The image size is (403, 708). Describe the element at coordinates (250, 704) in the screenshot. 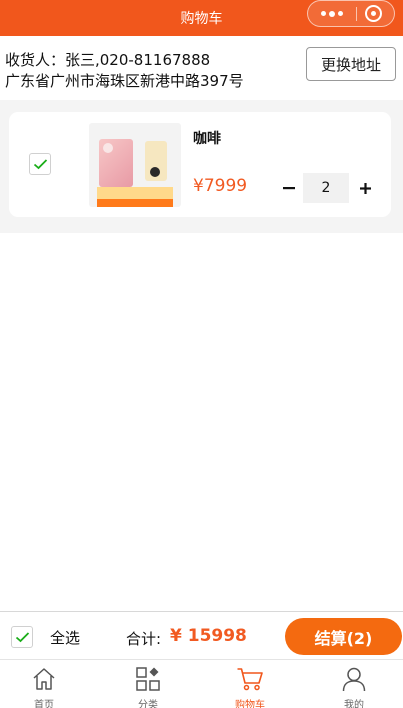

I see `tab-label: 购物车` at that location.